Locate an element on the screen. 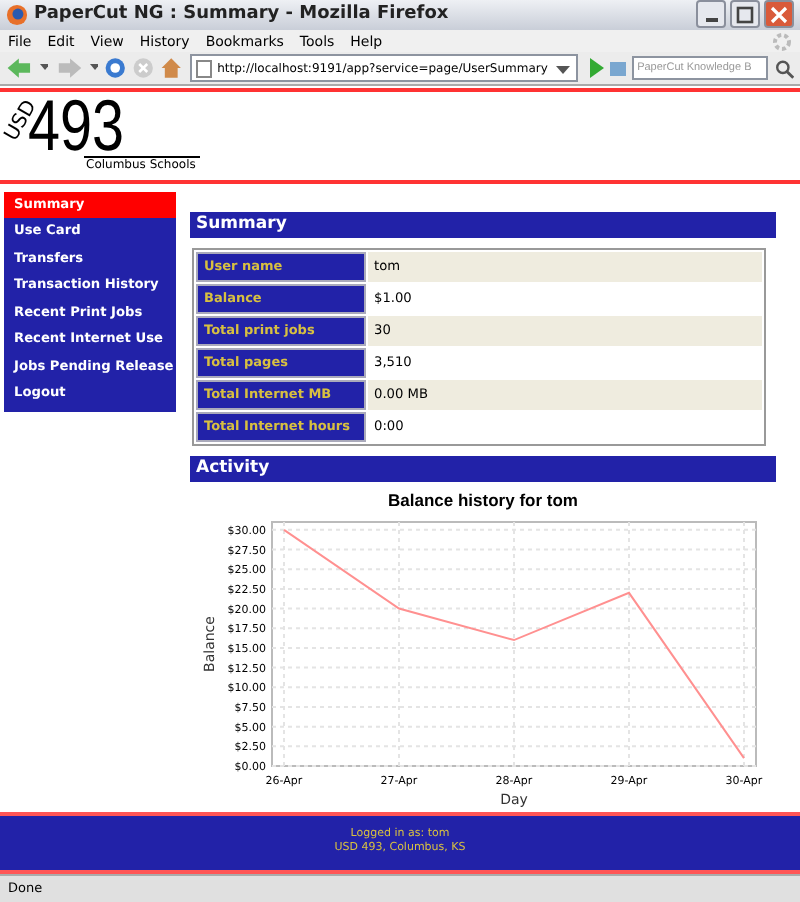  maximize-button is located at coordinates (745, 14).